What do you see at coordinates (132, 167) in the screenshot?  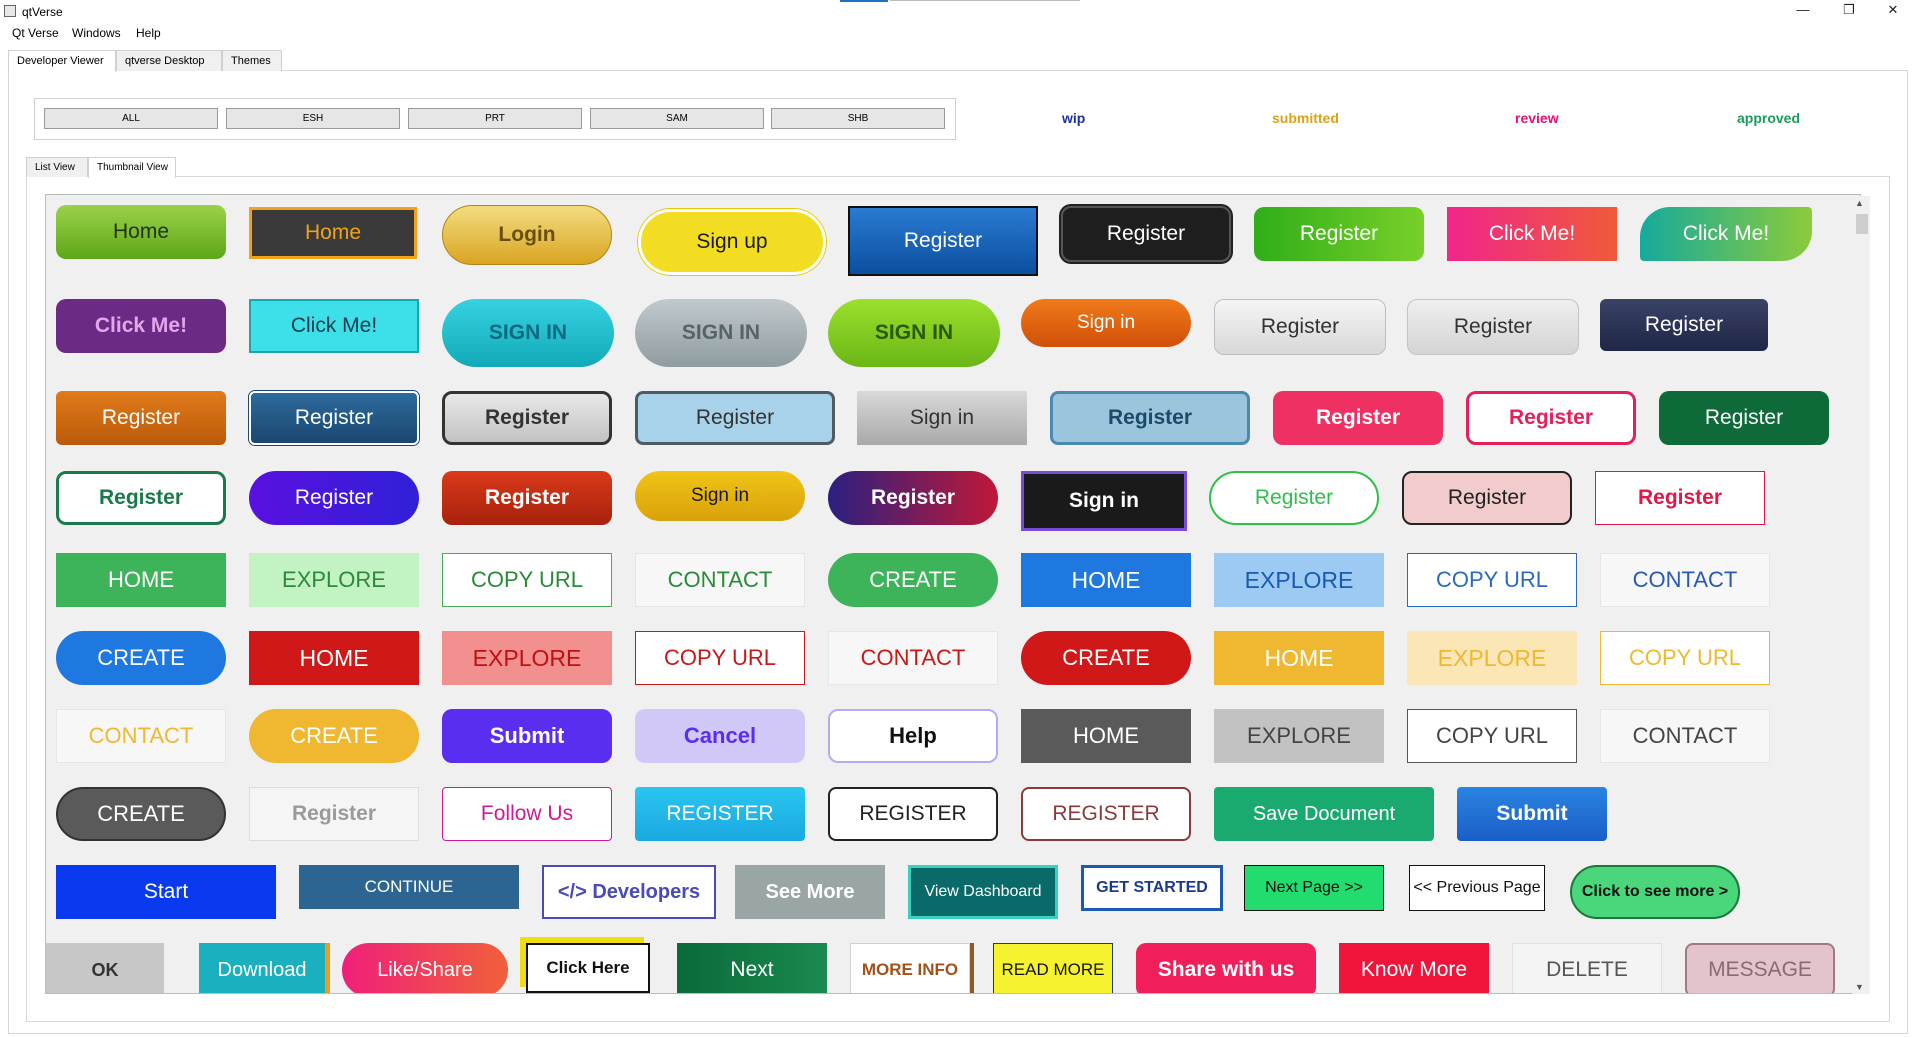 I see `tab-thumbnail-view: Thumbnail View` at bounding box center [132, 167].